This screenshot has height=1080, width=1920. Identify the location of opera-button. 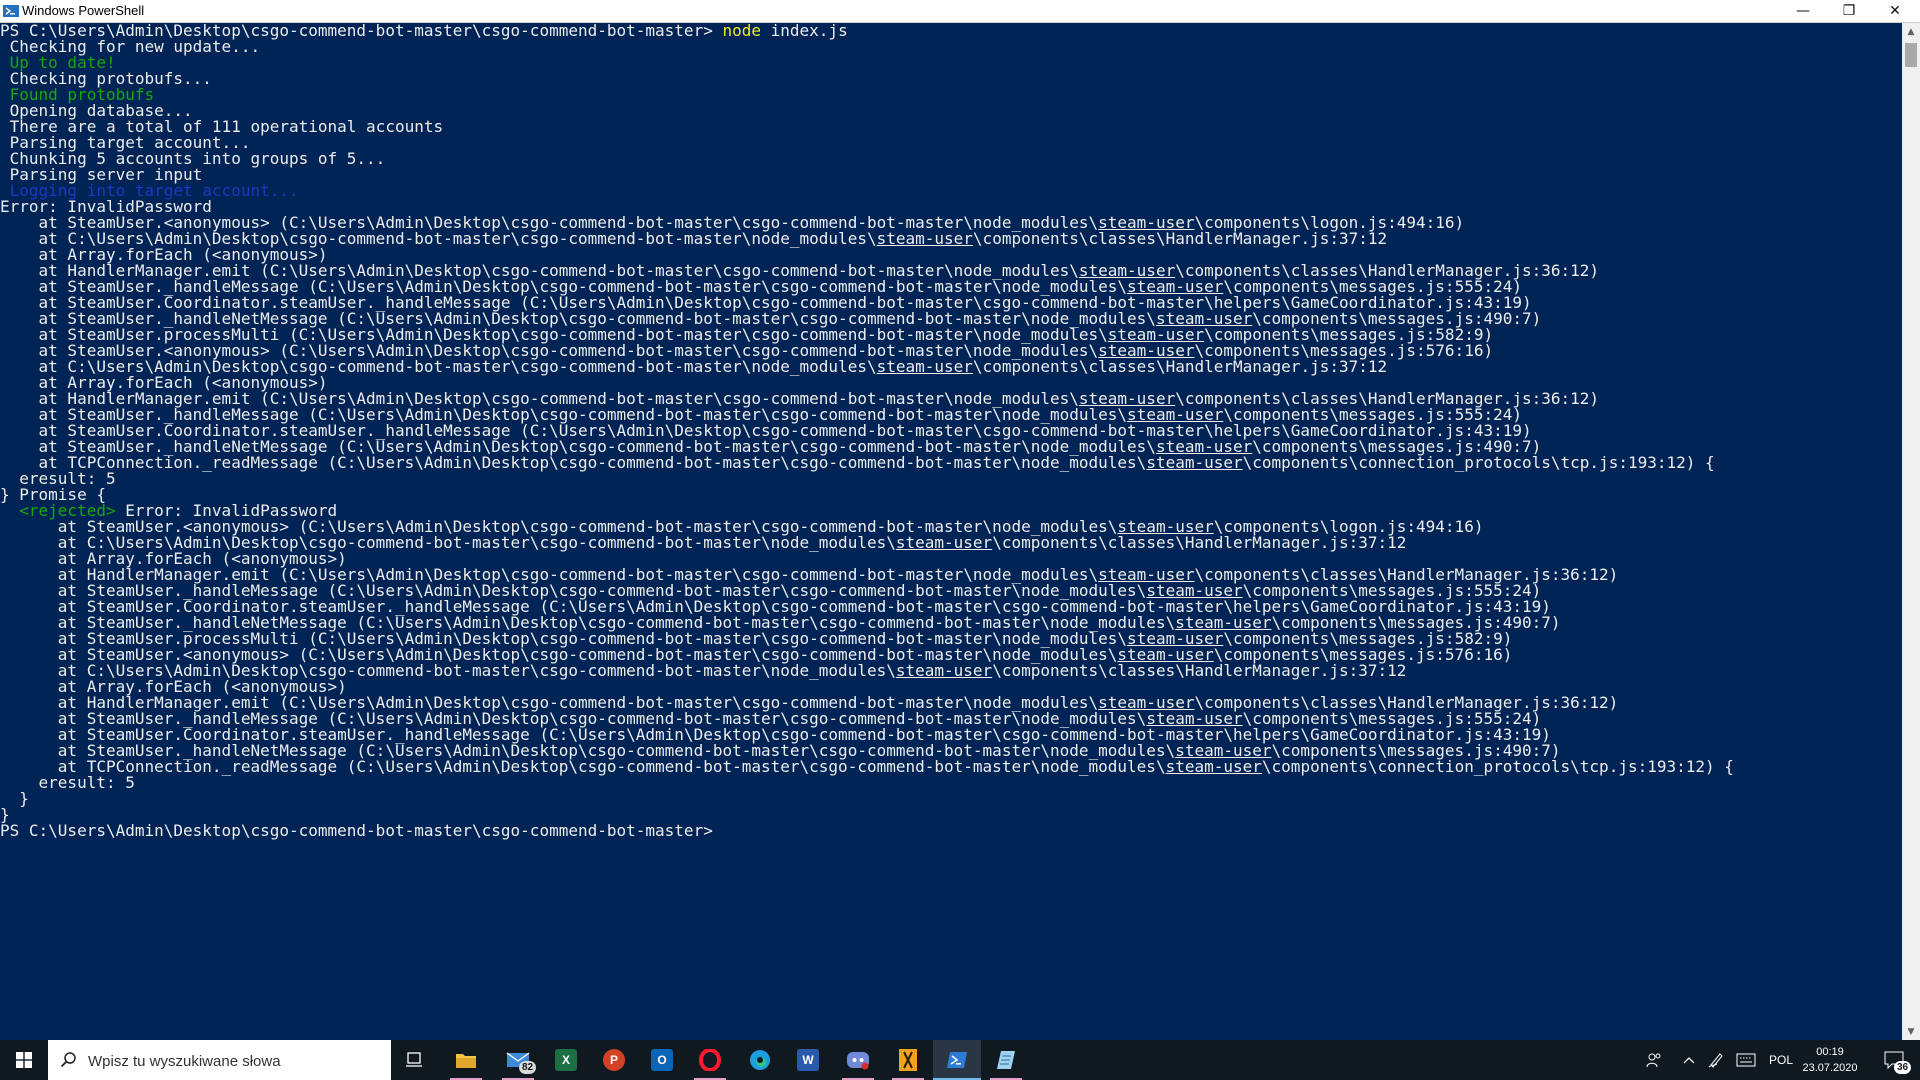
(710, 1060).